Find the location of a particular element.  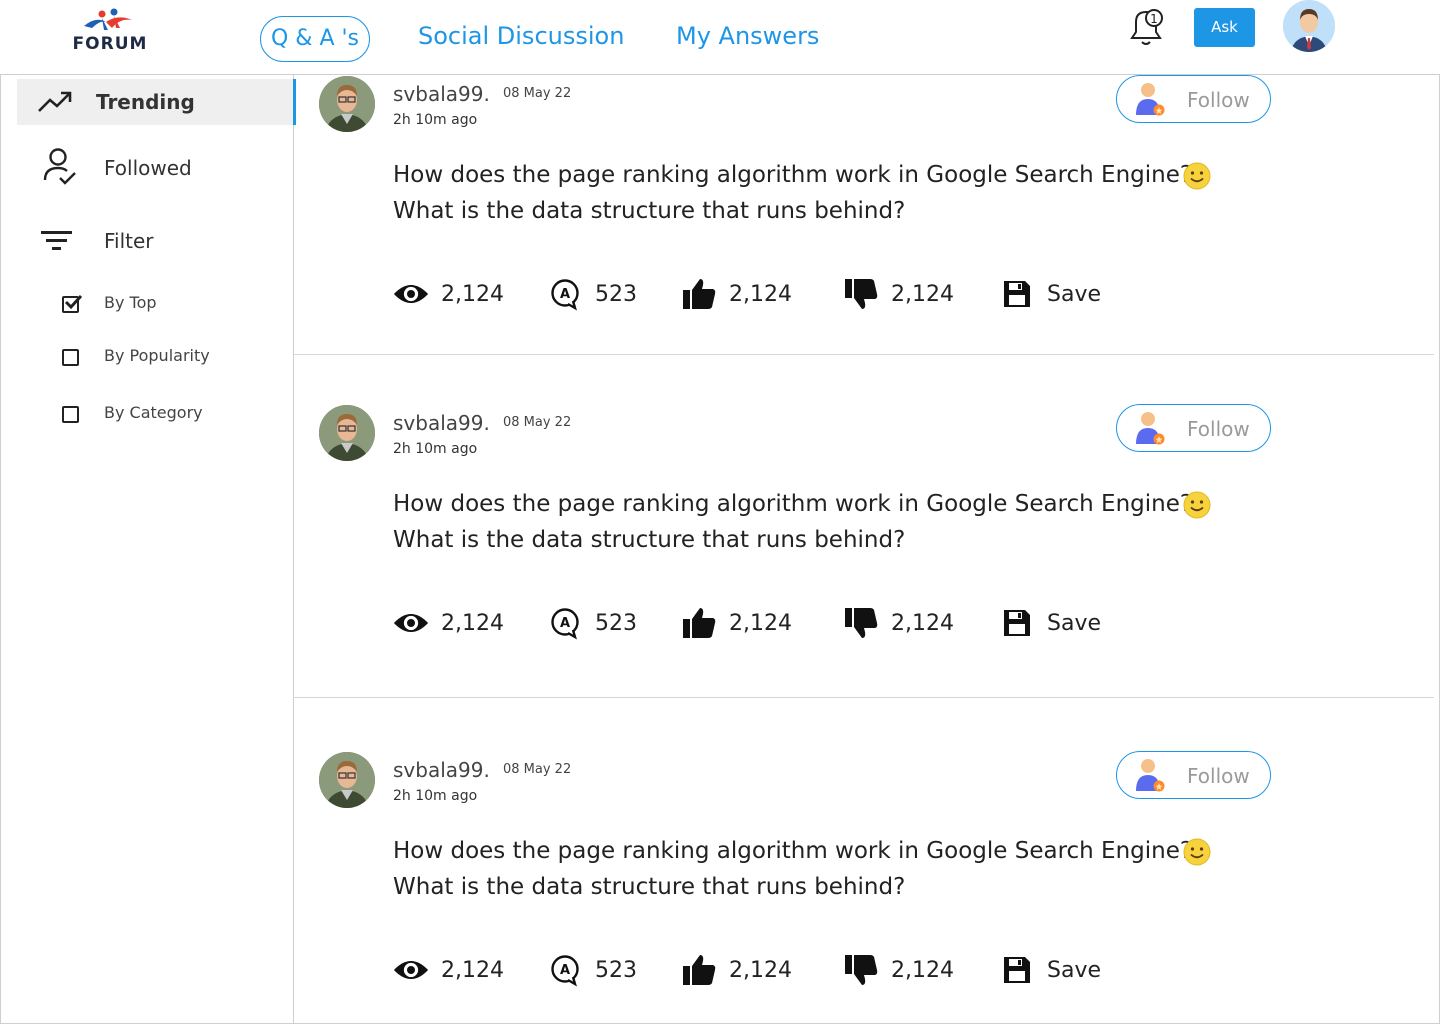

user-avatar is located at coordinates (1309, 26).